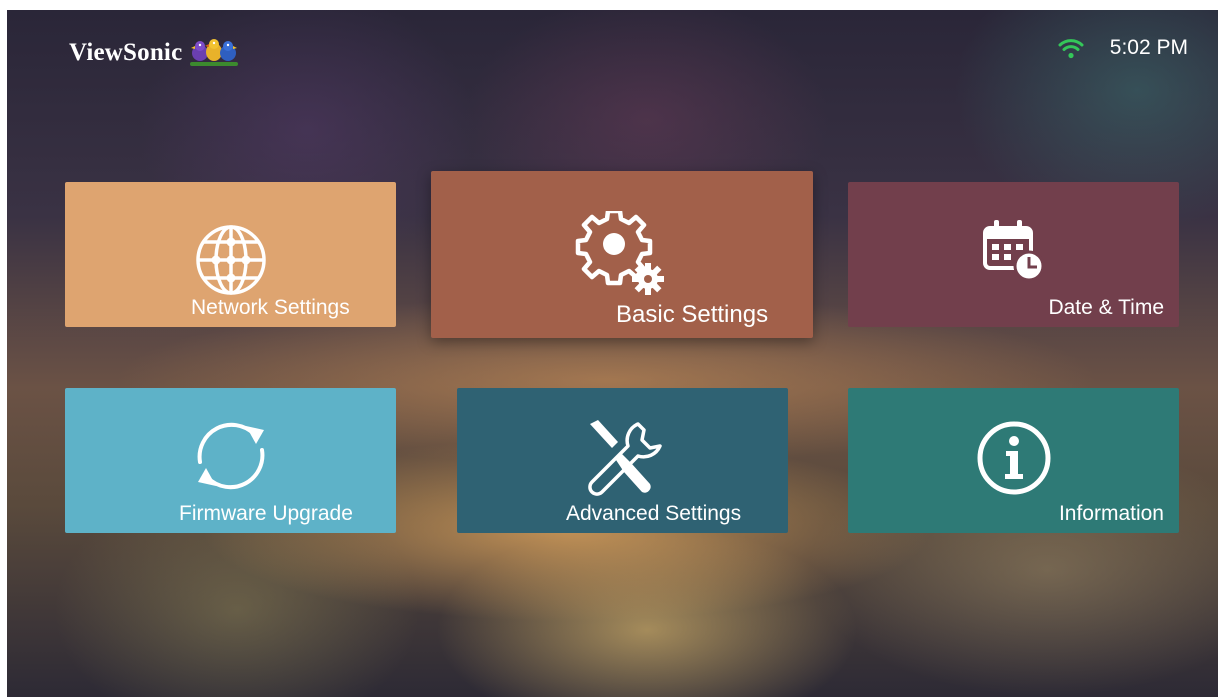 This screenshot has width=1225, height=697. I want to click on globe-network-icon, so click(230, 260).